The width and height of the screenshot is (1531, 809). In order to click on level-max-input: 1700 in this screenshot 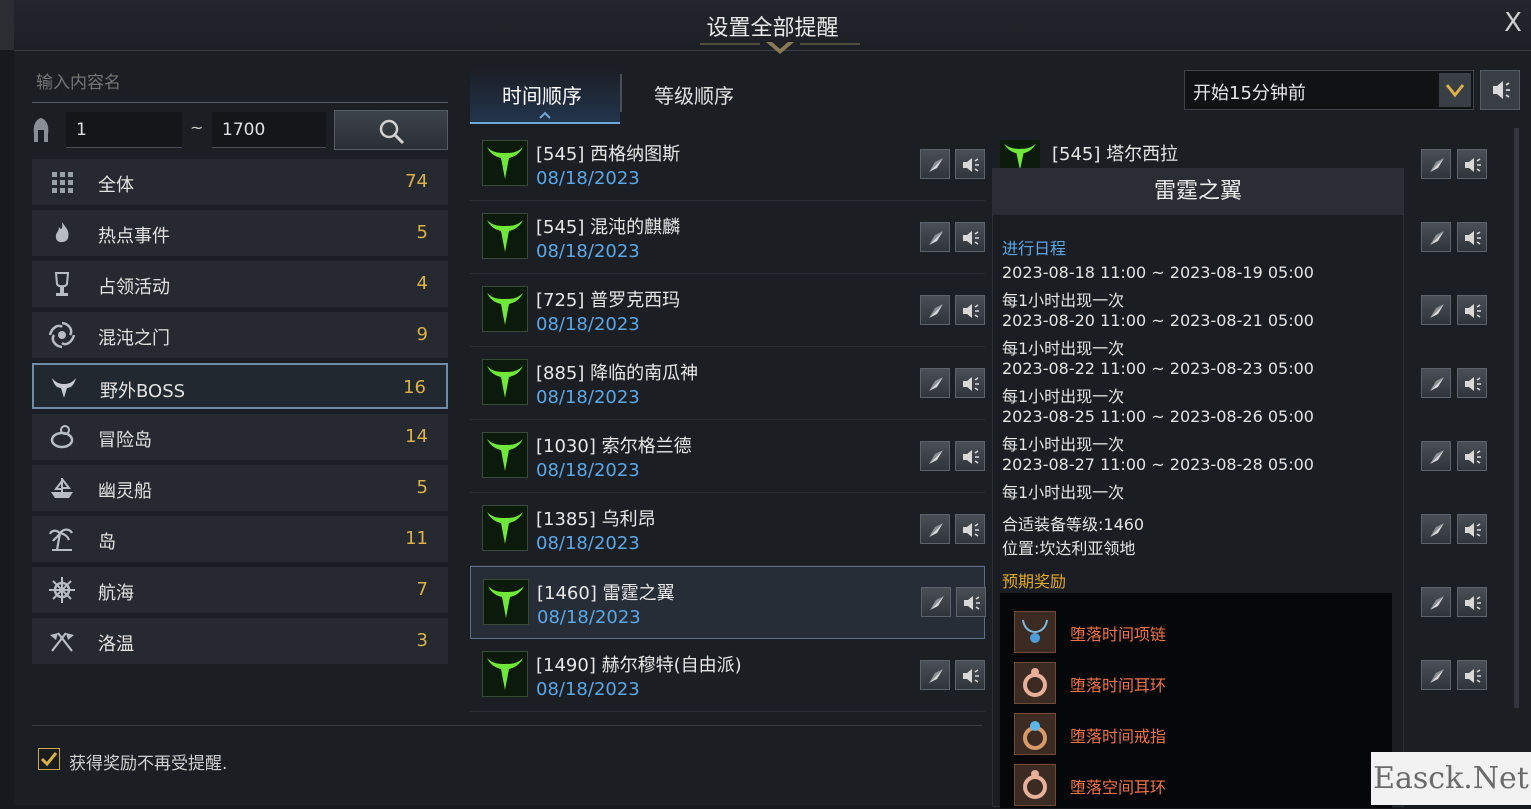, I will do `click(269, 130)`.